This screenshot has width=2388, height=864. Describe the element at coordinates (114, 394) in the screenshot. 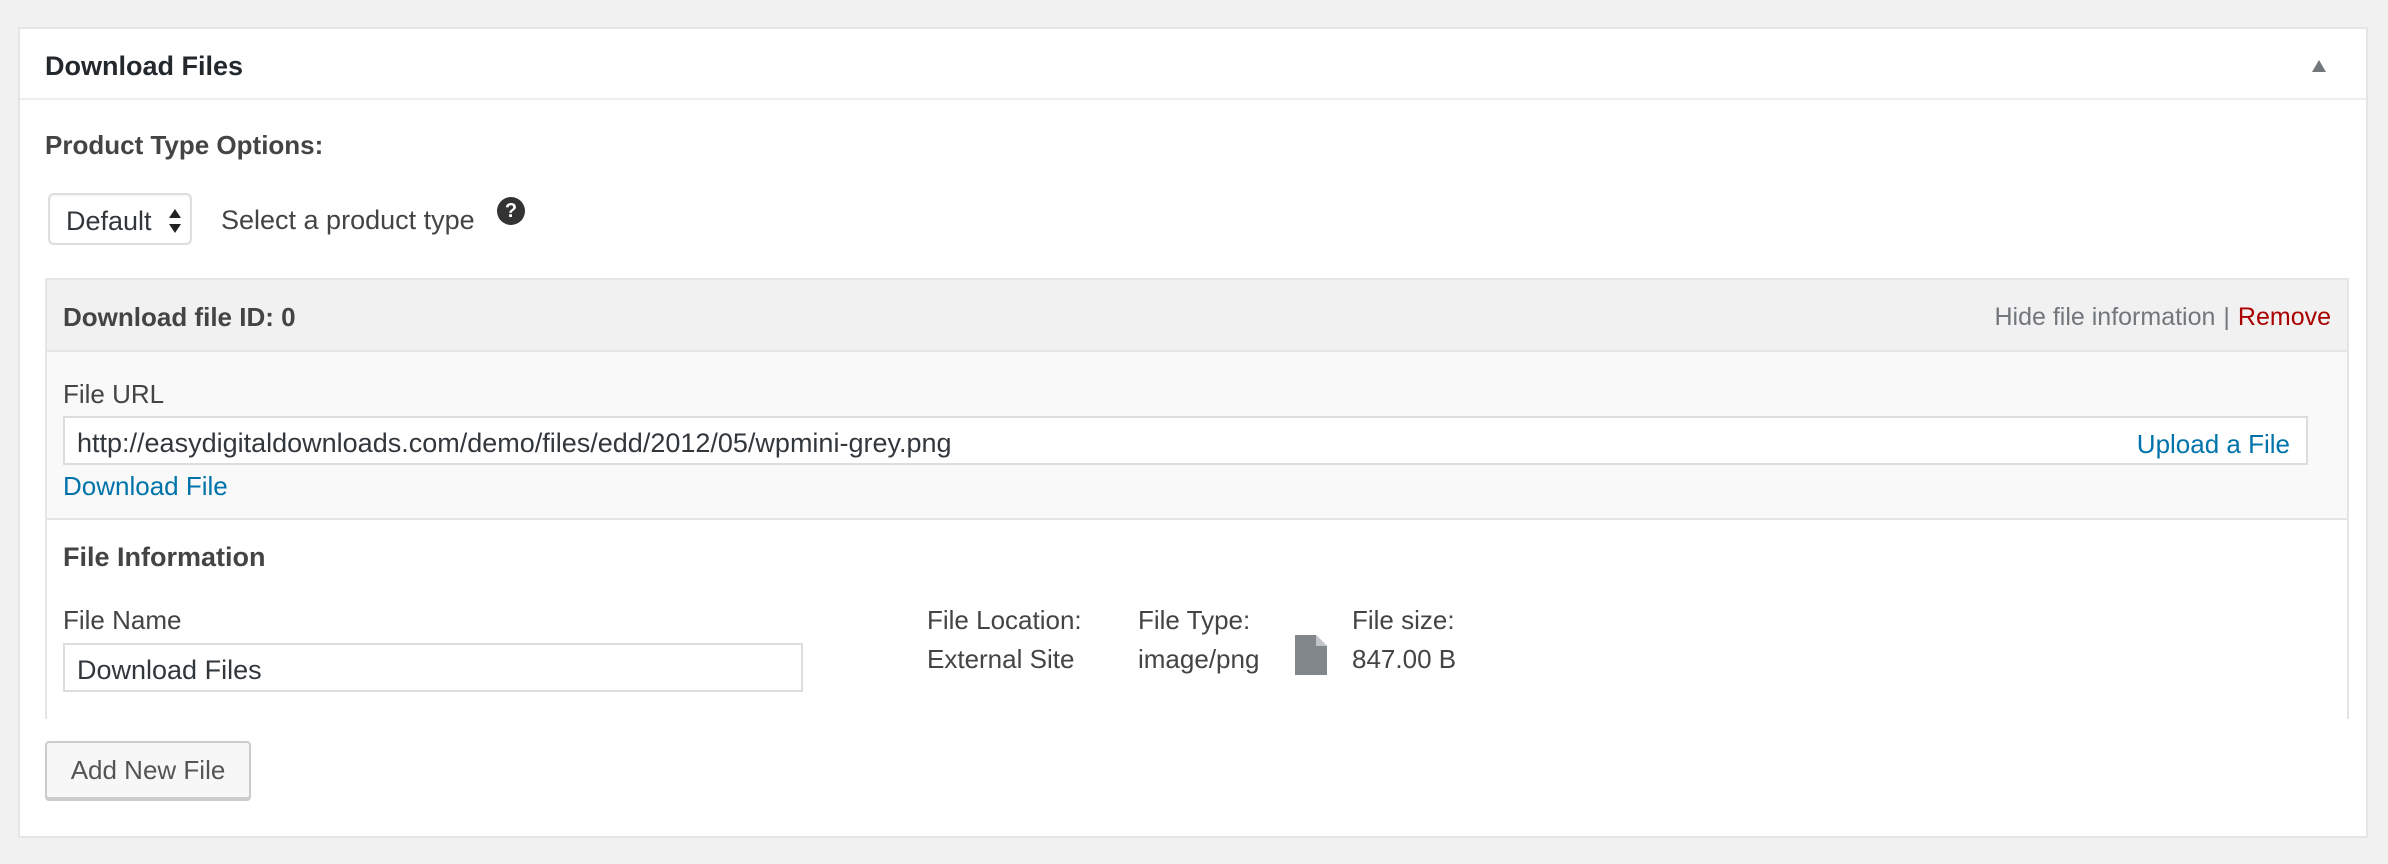

I see `file-url-label: File URL` at that location.